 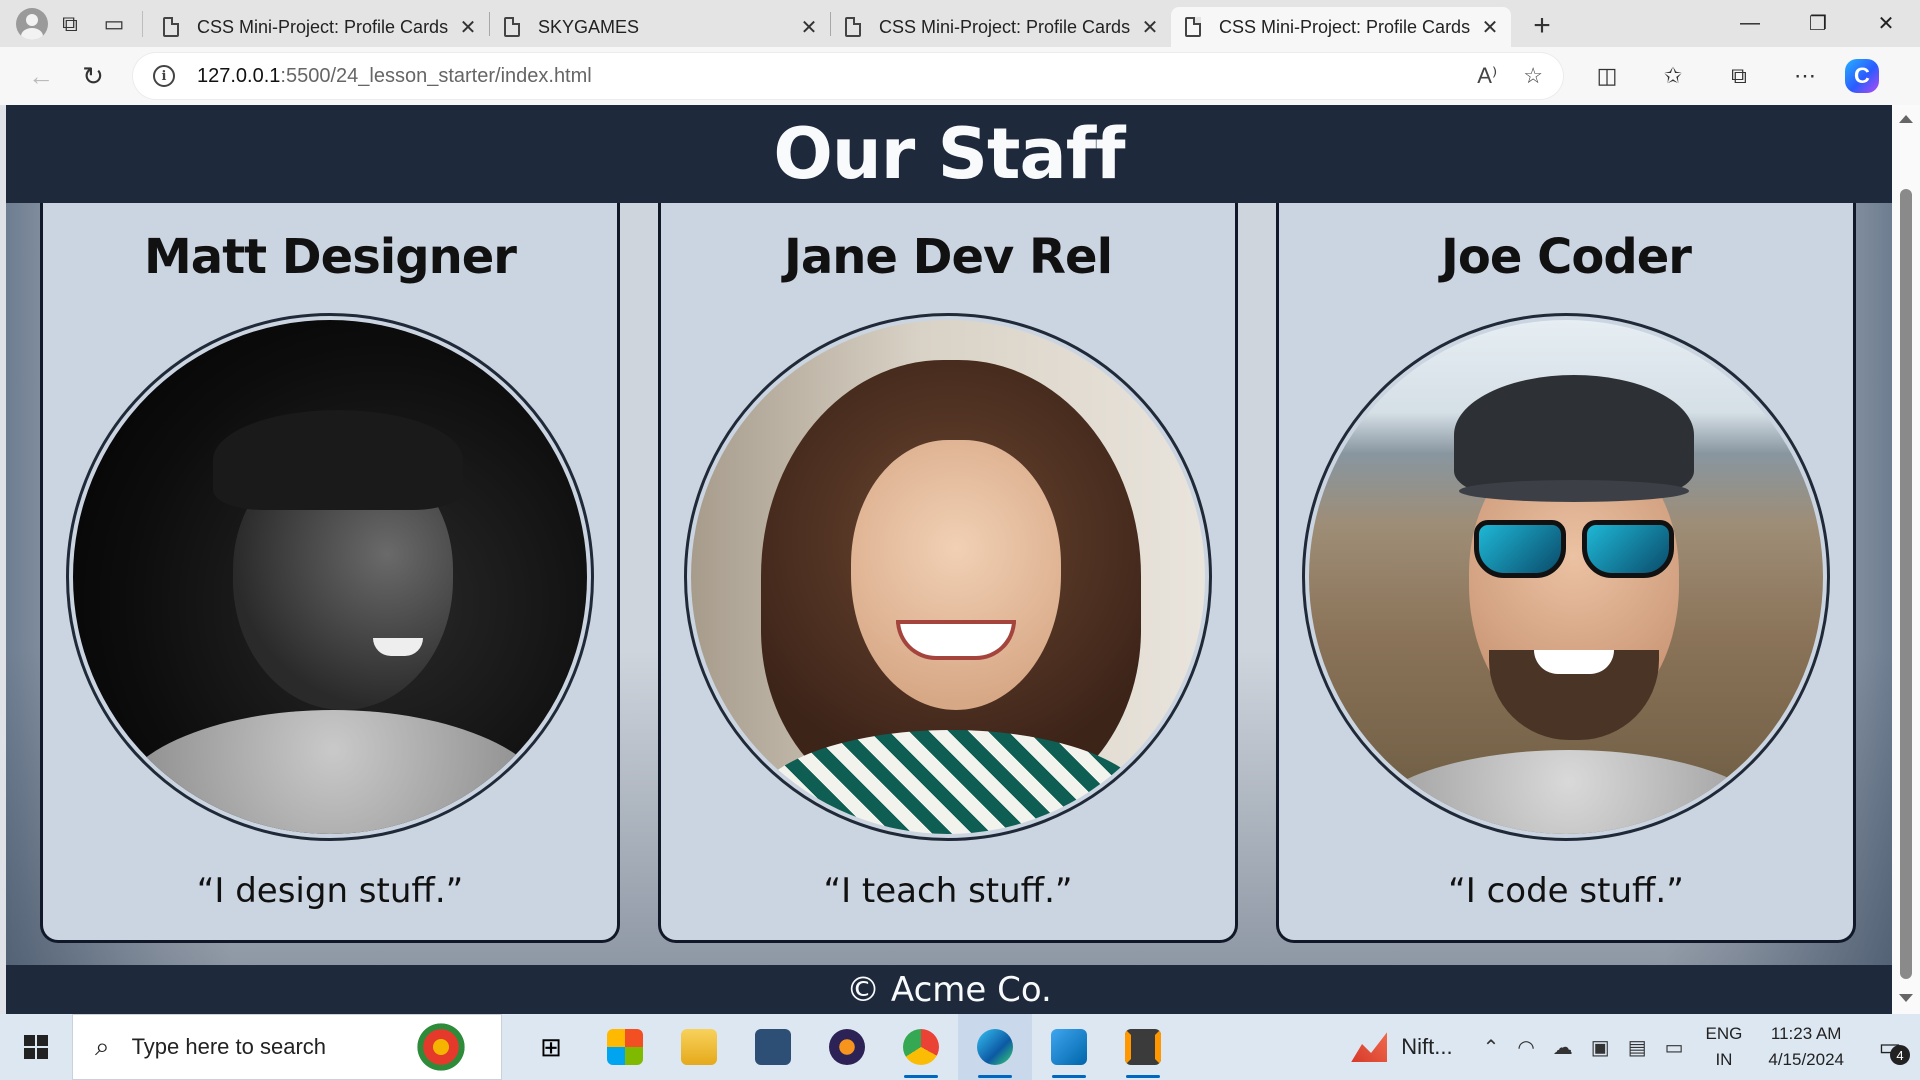 What do you see at coordinates (660, 27) in the screenshot?
I see `browser-tab-2: SKYGAMES ✕` at bounding box center [660, 27].